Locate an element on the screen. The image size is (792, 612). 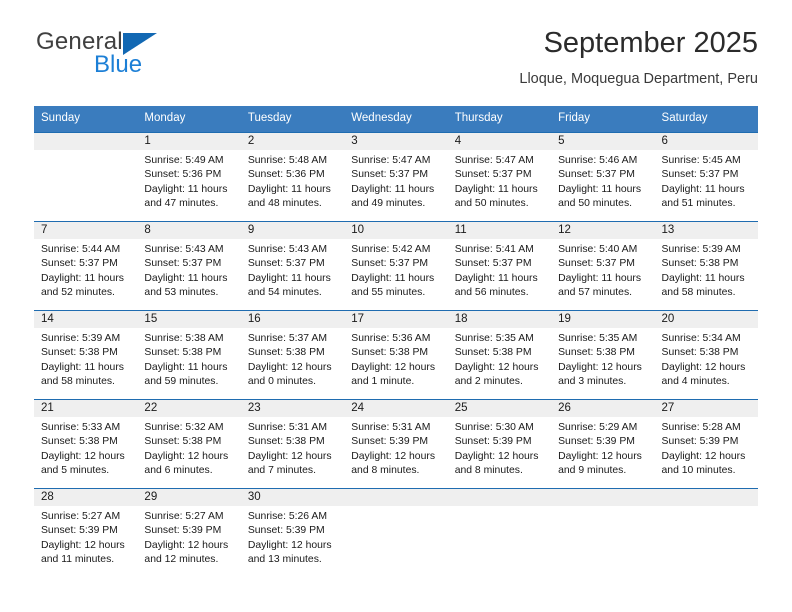
day-number: 2 is located at coordinates (292, 141).